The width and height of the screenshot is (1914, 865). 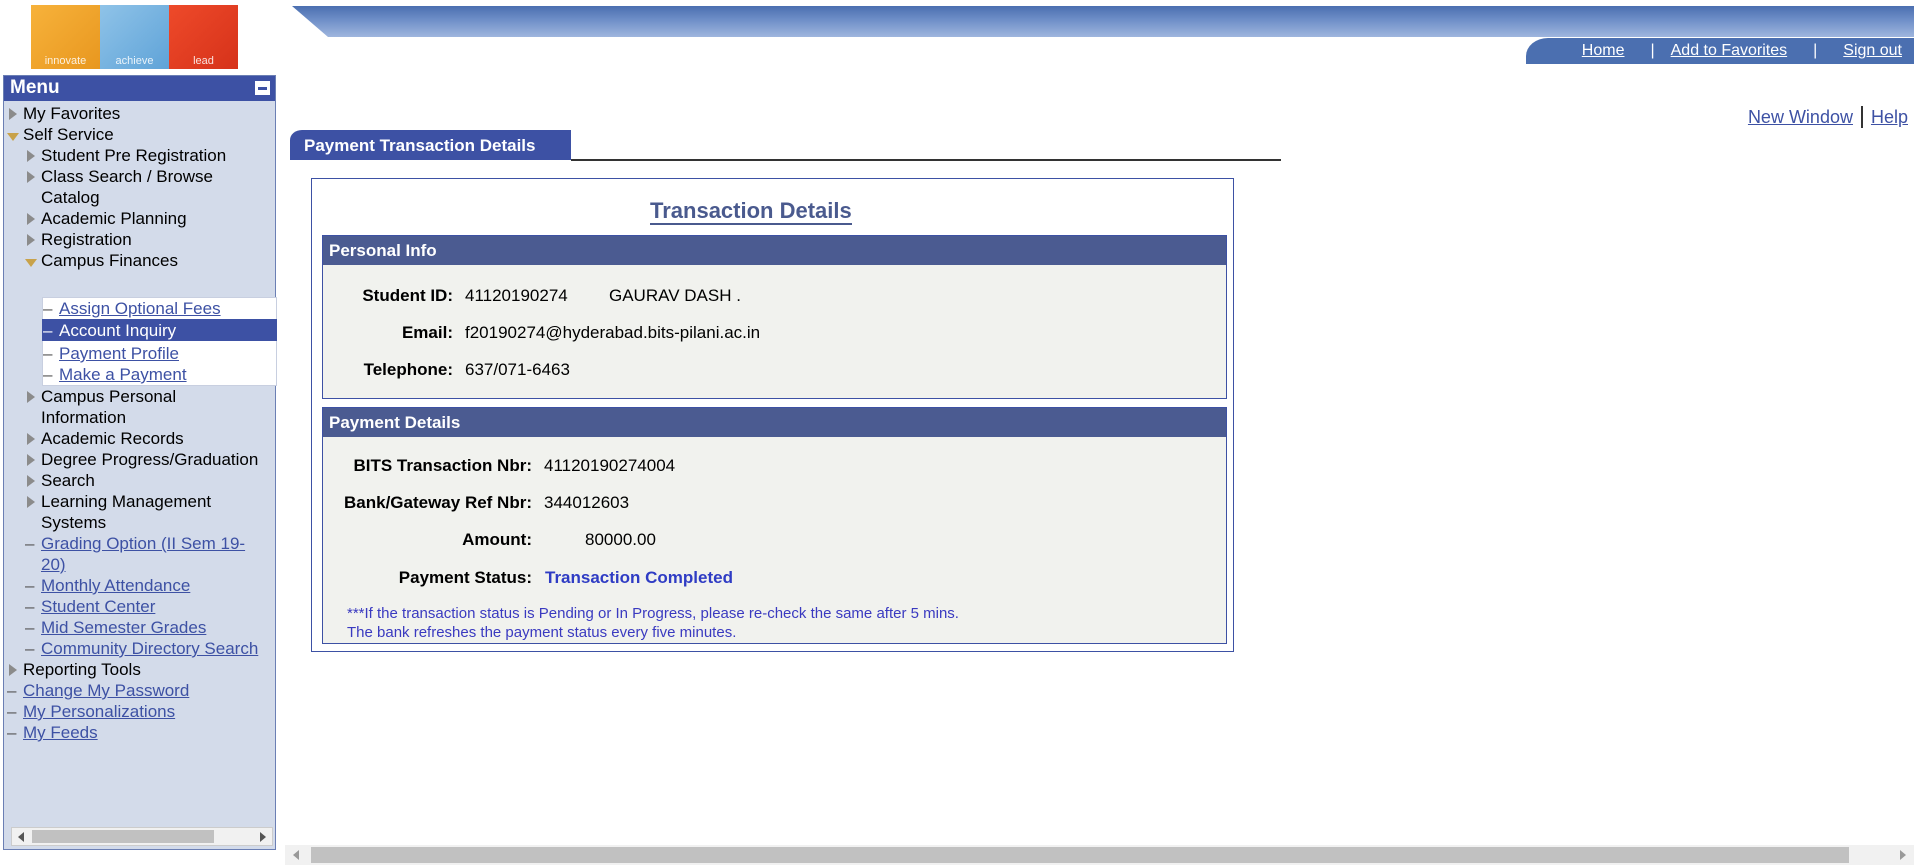 What do you see at coordinates (516, 295) in the screenshot?
I see `student-id-value: 41120190274` at bounding box center [516, 295].